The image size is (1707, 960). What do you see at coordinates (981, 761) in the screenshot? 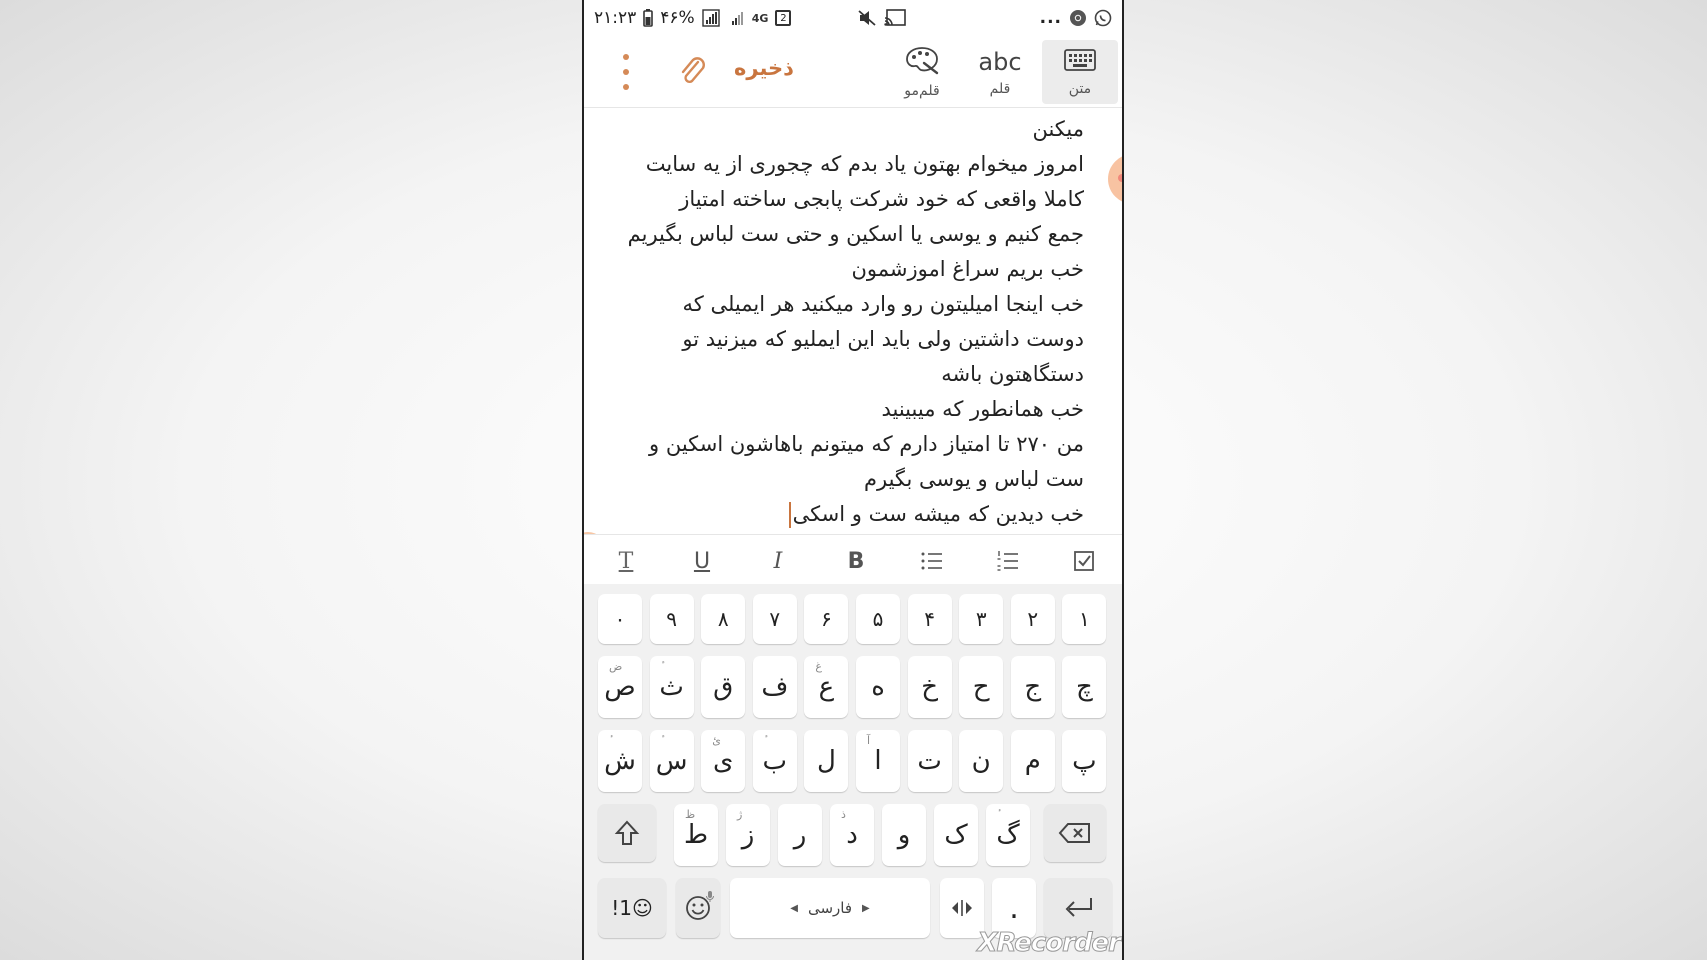
I see `keyboard-key: ن` at bounding box center [981, 761].